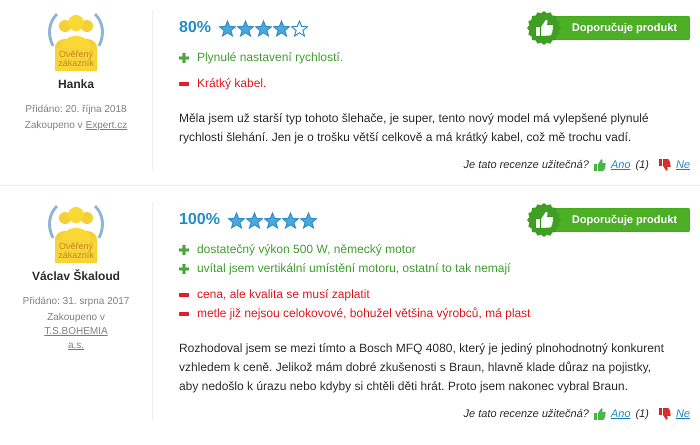 The image size is (700, 445). What do you see at coordinates (422, 367) in the screenshot?
I see `review-text: Rozhodoval jsem se mezi tímto a Bosch MFQ 4080, který je jediný plnohodnotný konkurent vzhledem k ceně. Jelikož mám dobré zkušenosti s Braun, hlavně klade důraz na pojistky, aby nedošlo k úrazu nebo kdyby si chtěli děti hrát. Proto jsem nakonec vybral Braun.` at bounding box center [422, 367].